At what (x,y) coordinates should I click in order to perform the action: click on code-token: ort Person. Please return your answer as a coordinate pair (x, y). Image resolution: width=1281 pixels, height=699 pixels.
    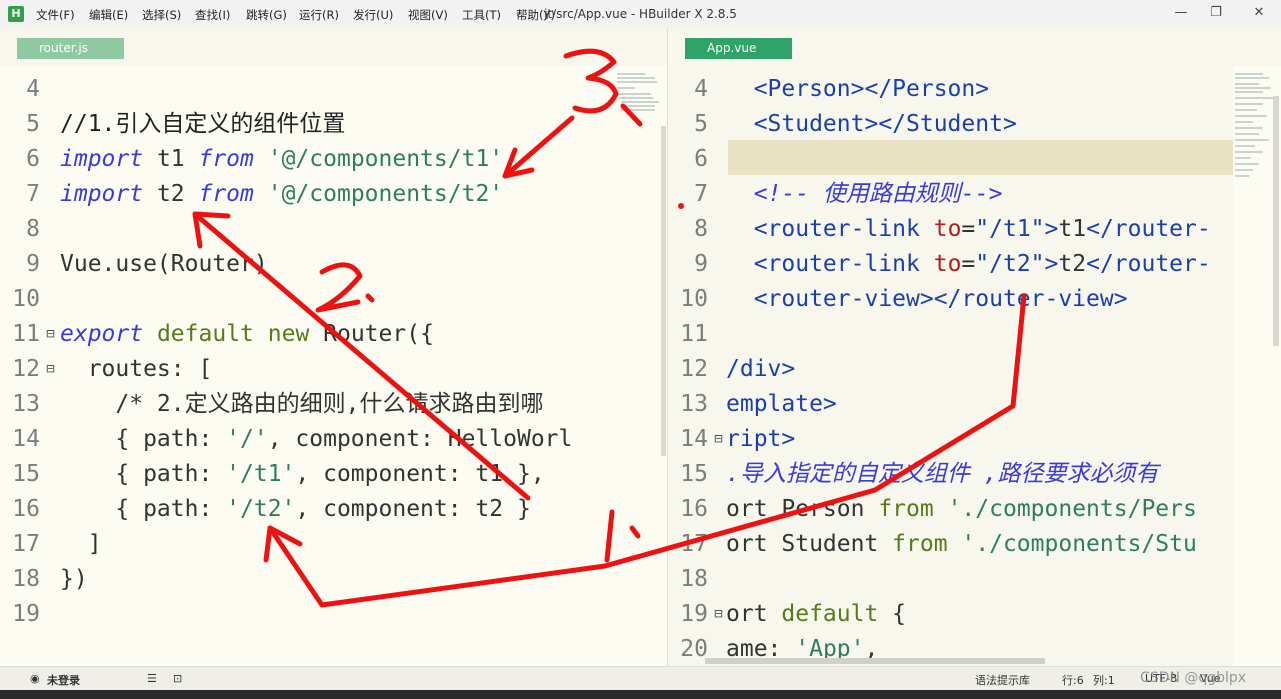
    Looking at the image, I should click on (802, 509).